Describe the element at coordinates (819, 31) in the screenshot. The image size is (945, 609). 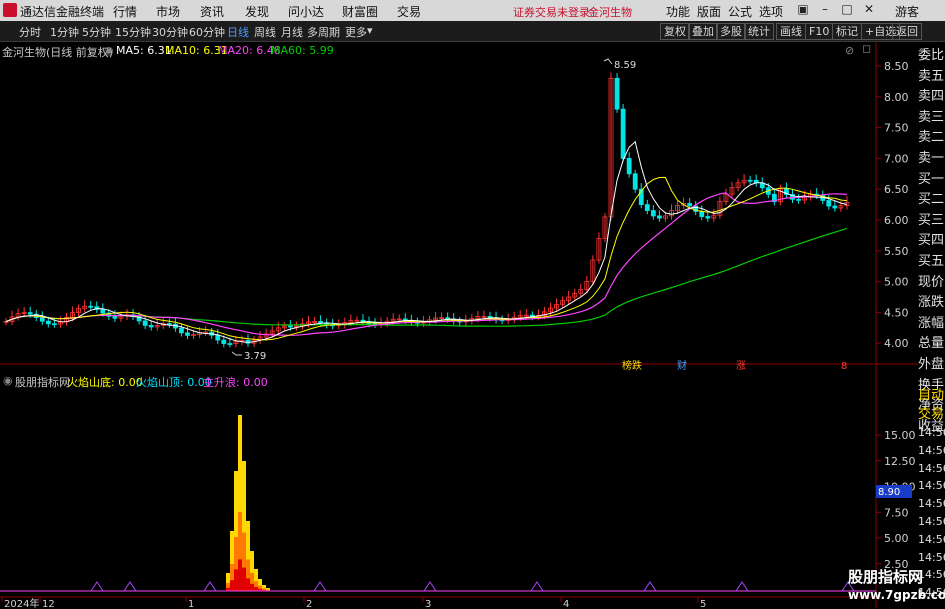
I see `f10-button: F10` at that location.